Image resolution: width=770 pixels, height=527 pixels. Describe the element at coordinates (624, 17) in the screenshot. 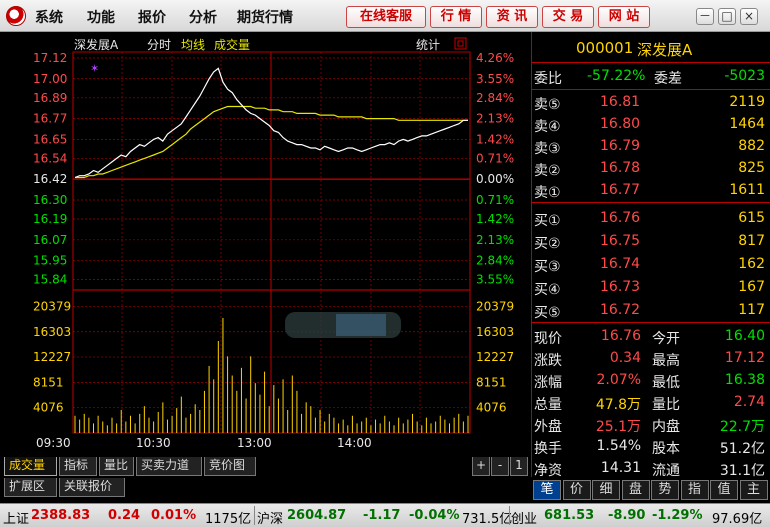

I see `website-button: 网 站` at that location.